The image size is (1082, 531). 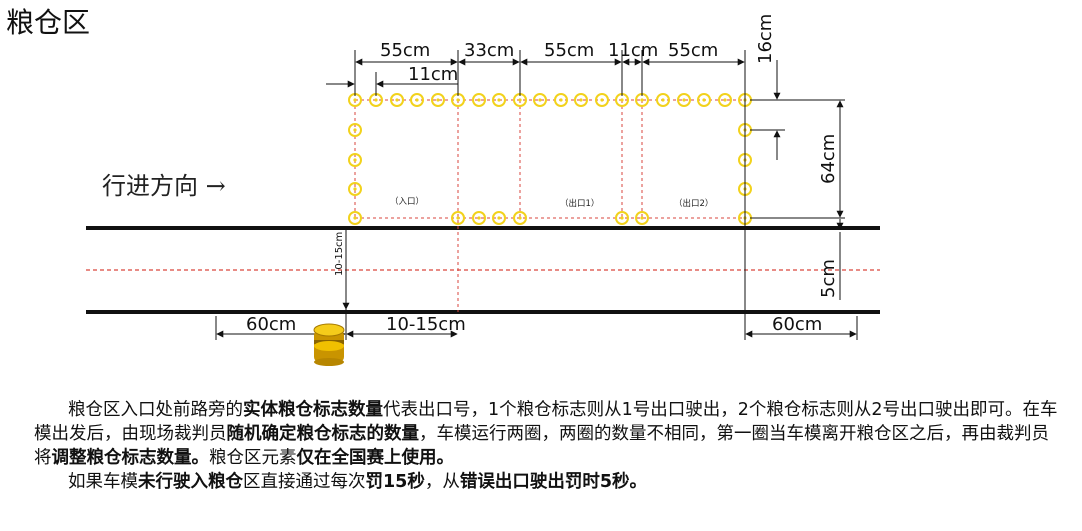 I want to click on description-paragraph-2: 如果车模未行驶入粮仓区直接通过每次罚15秒，从错误出口驶出罚时5秒。, so click(x=549, y=482).